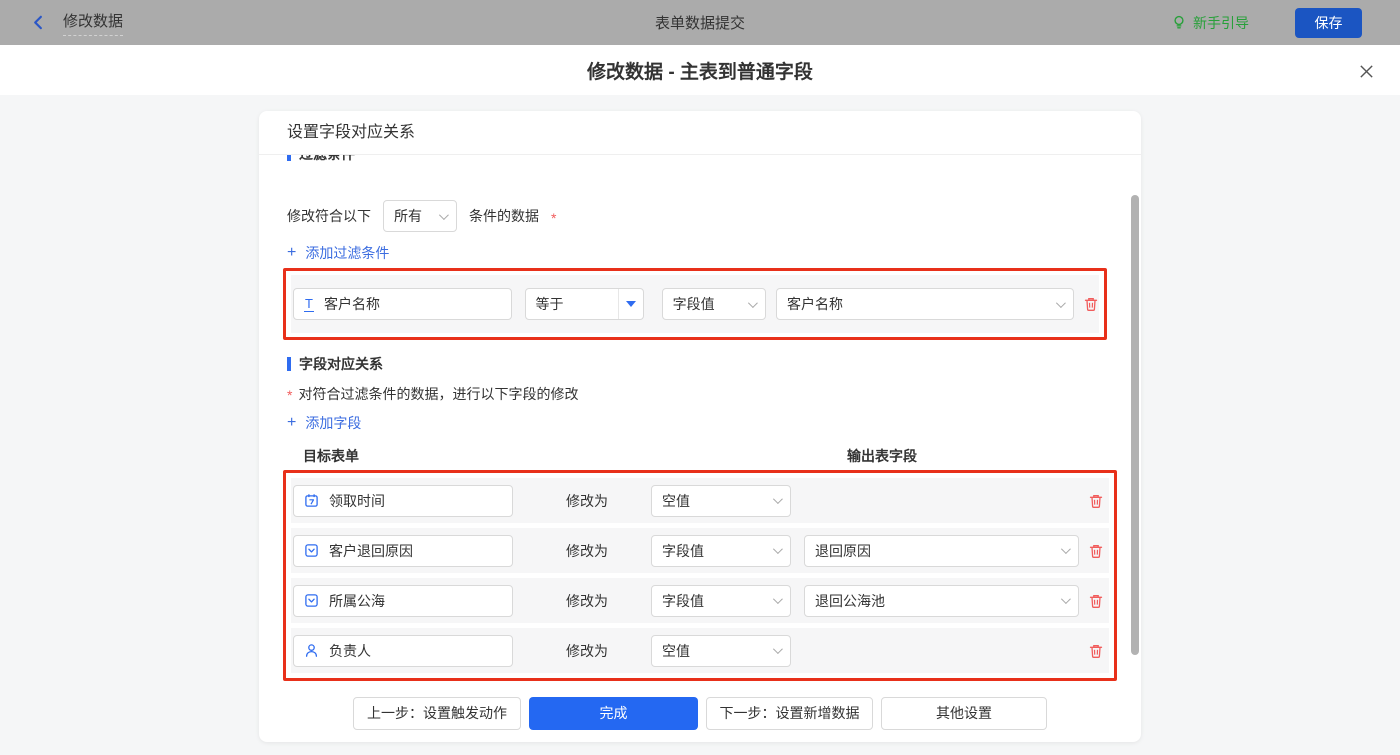 The image size is (1400, 755). I want to click on target-field-input: 负责人, so click(403, 650).